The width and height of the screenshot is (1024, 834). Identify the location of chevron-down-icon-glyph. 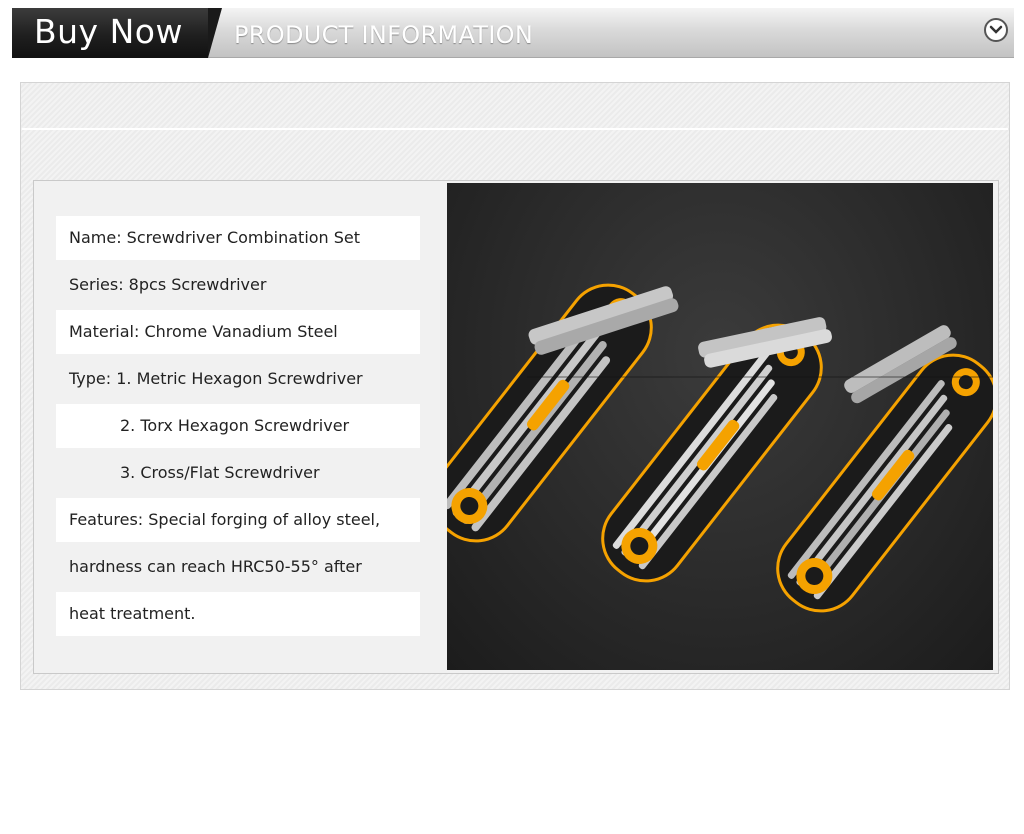
(996, 29).